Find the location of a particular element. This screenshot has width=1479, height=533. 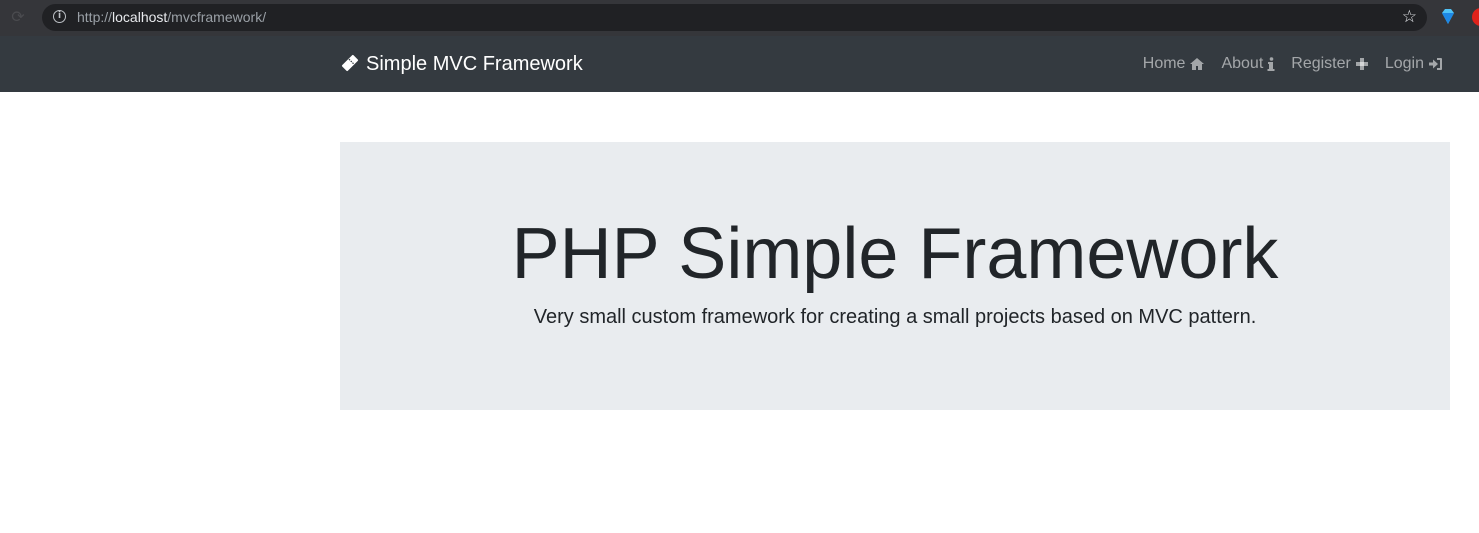

brand-label: Simple MVC Framework is located at coordinates (474, 64).